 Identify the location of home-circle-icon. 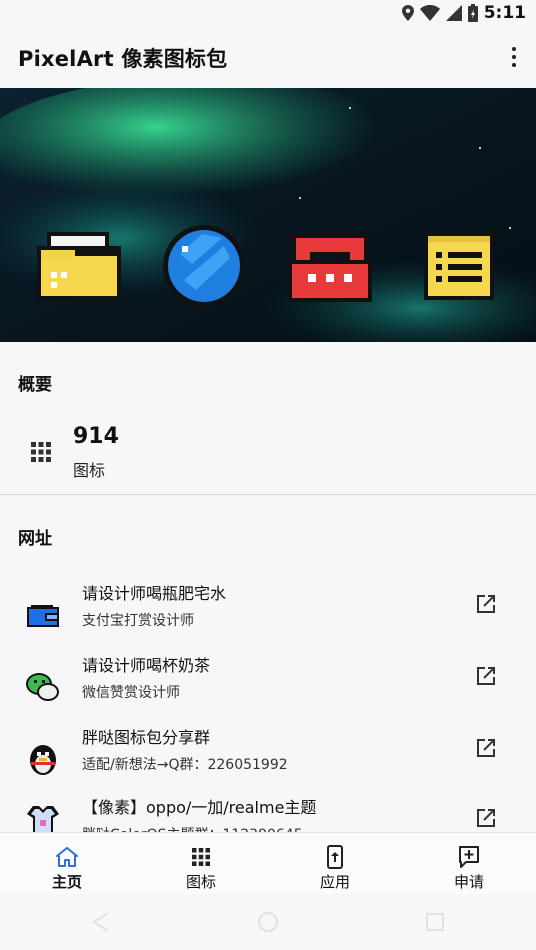
(268, 922).